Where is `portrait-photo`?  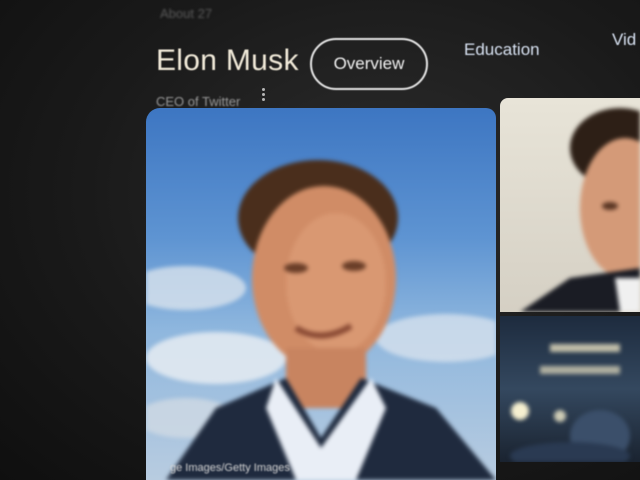
portrait-photo is located at coordinates (580, 210).